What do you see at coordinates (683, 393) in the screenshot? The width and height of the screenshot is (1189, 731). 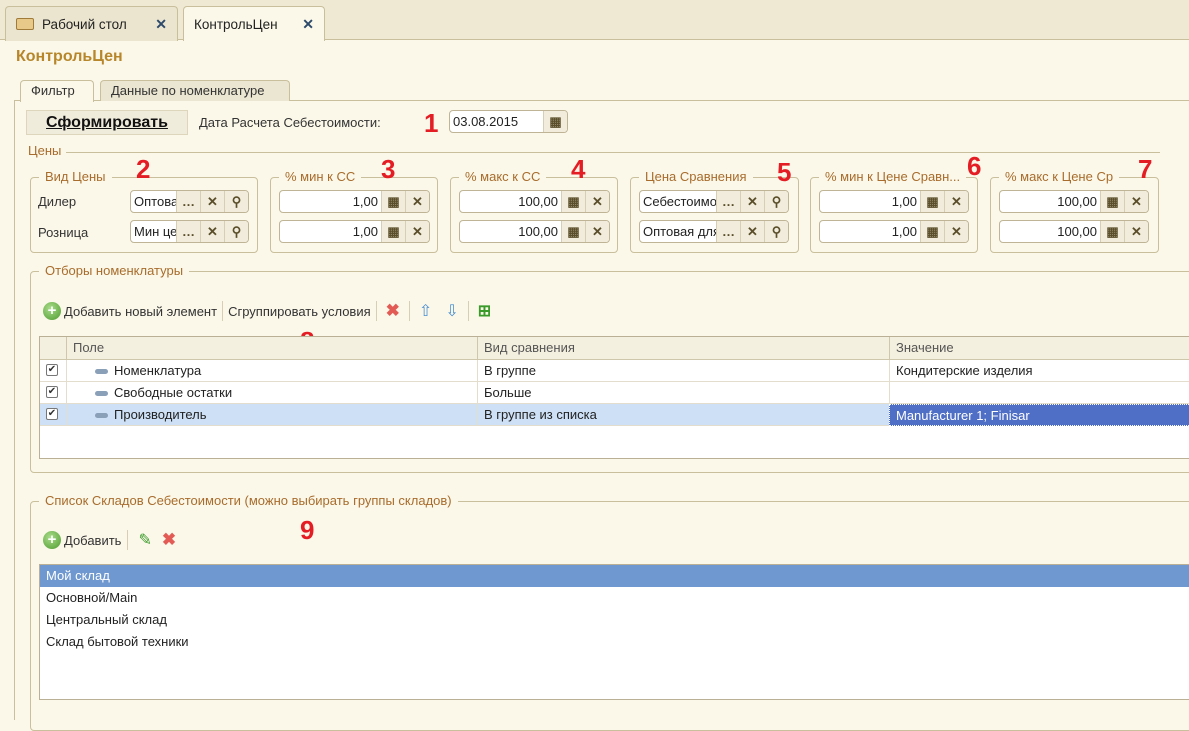 I see `cell-comparison: Больше` at bounding box center [683, 393].